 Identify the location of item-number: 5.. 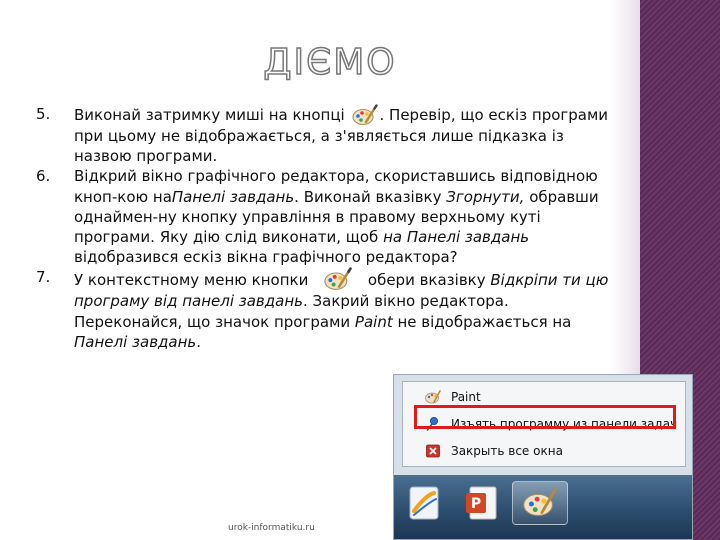
(43, 114).